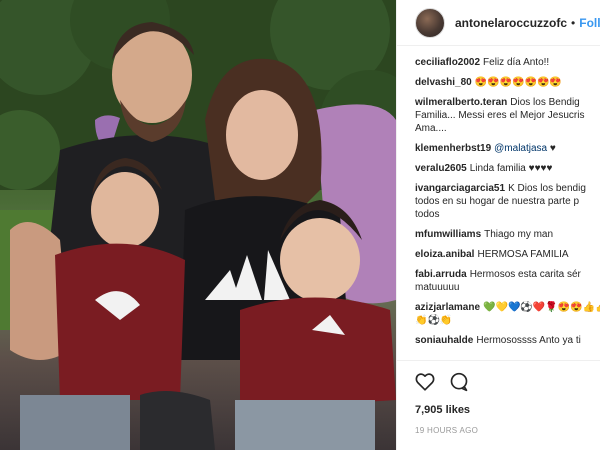 The width and height of the screenshot is (600, 450). What do you see at coordinates (541, 307) in the screenshot?
I see `comment-text: 💚💛💙⚽️❤️🌹😍😍👍👍` at bounding box center [541, 307].